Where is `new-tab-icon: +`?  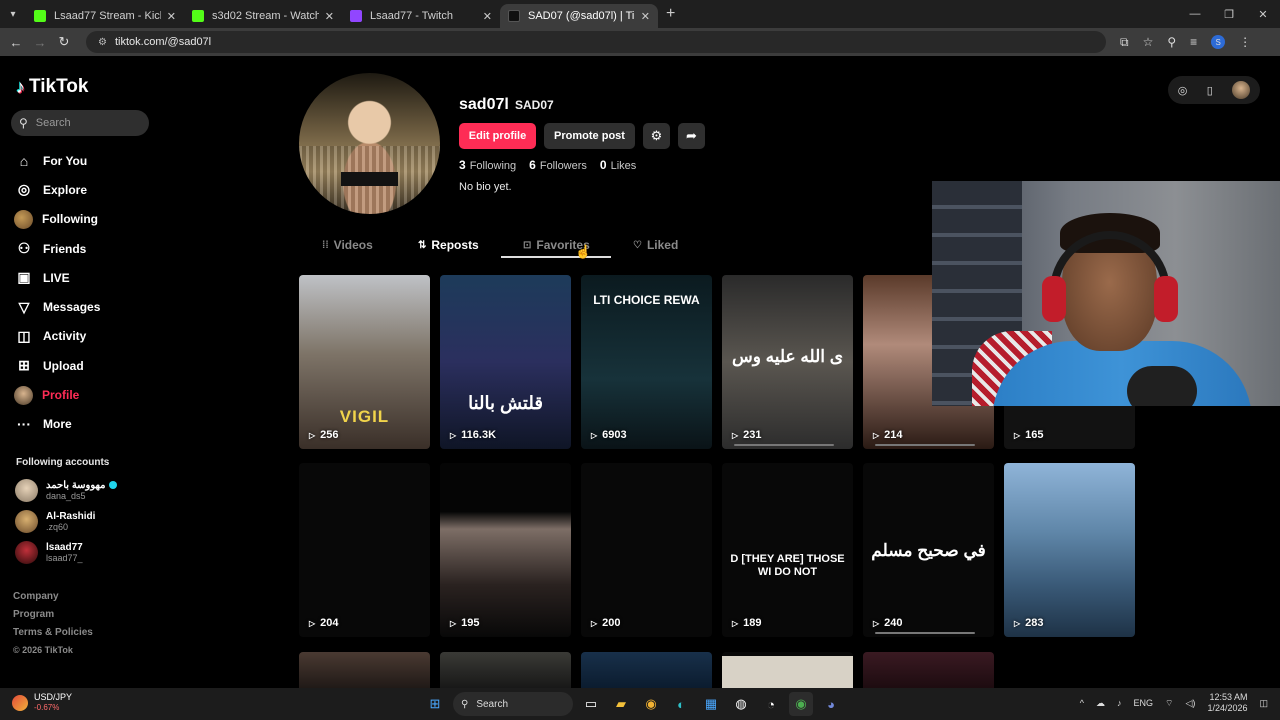 new-tab-icon: + is located at coordinates (670, 14).